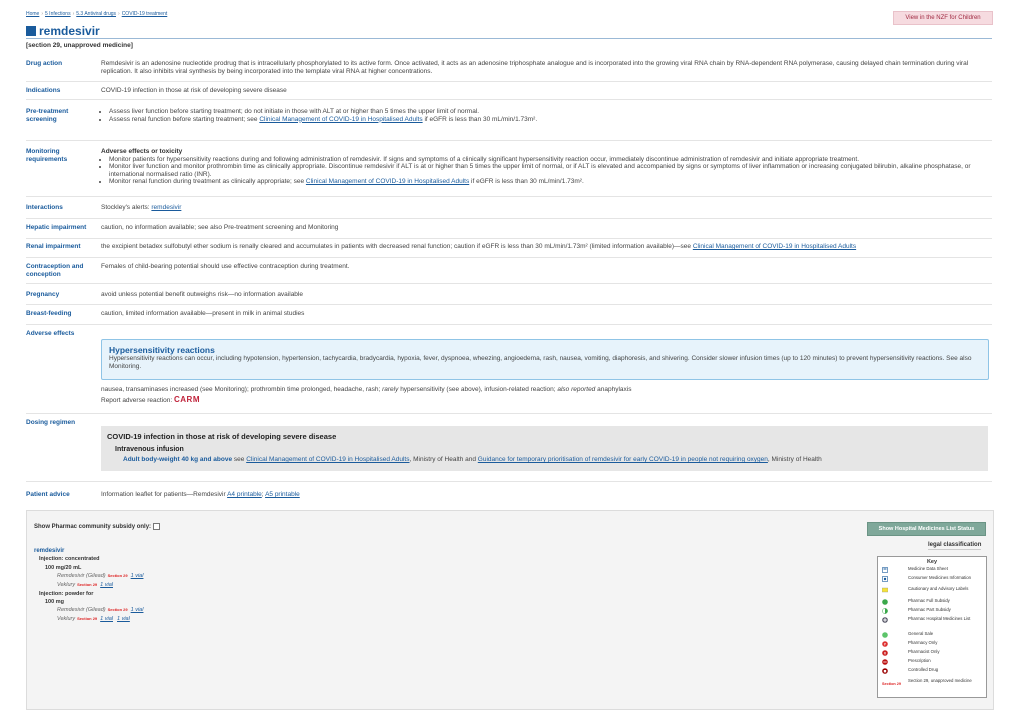  What do you see at coordinates (51, 422) in the screenshot?
I see `section-label: Dosing regimen` at bounding box center [51, 422].